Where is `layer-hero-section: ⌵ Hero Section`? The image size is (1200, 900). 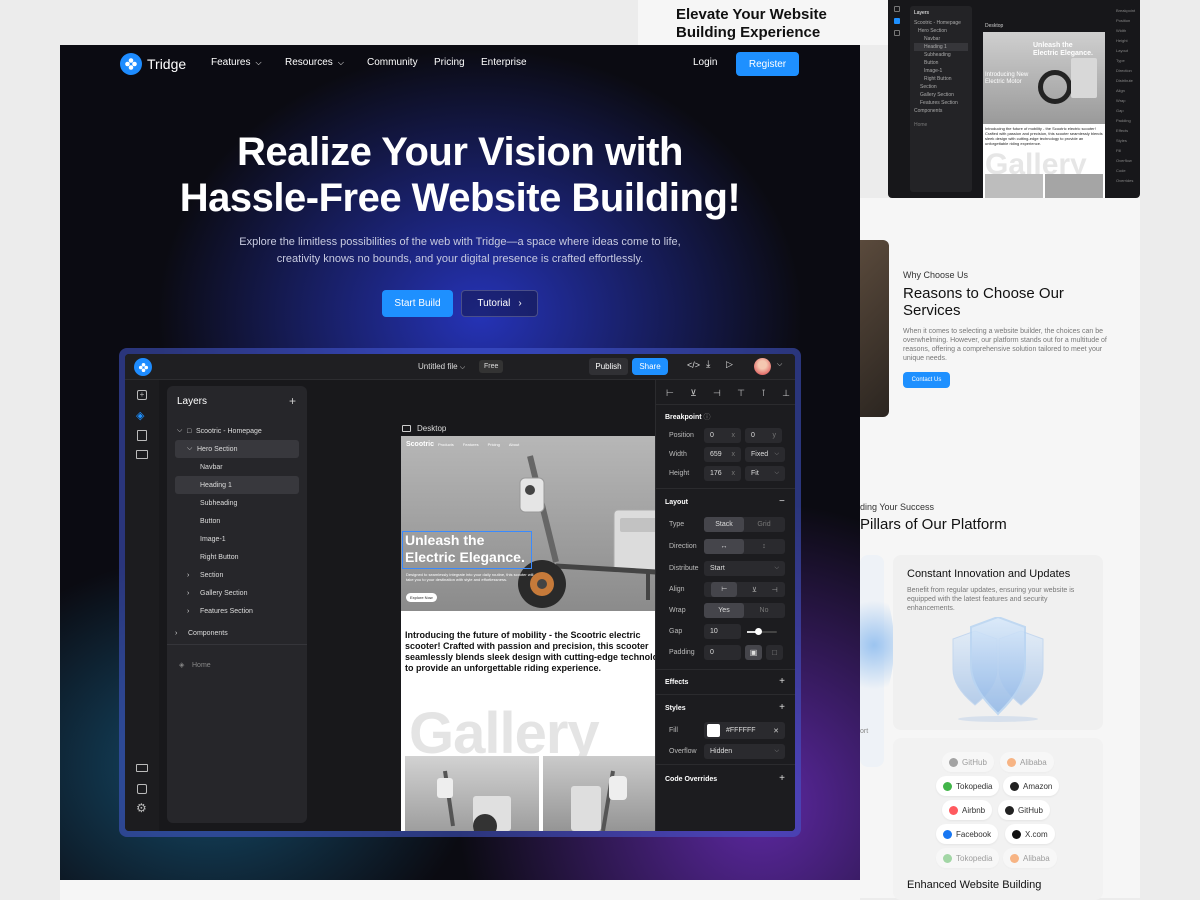
layer-hero-section: ⌵ Hero Section is located at coordinates (237, 449).